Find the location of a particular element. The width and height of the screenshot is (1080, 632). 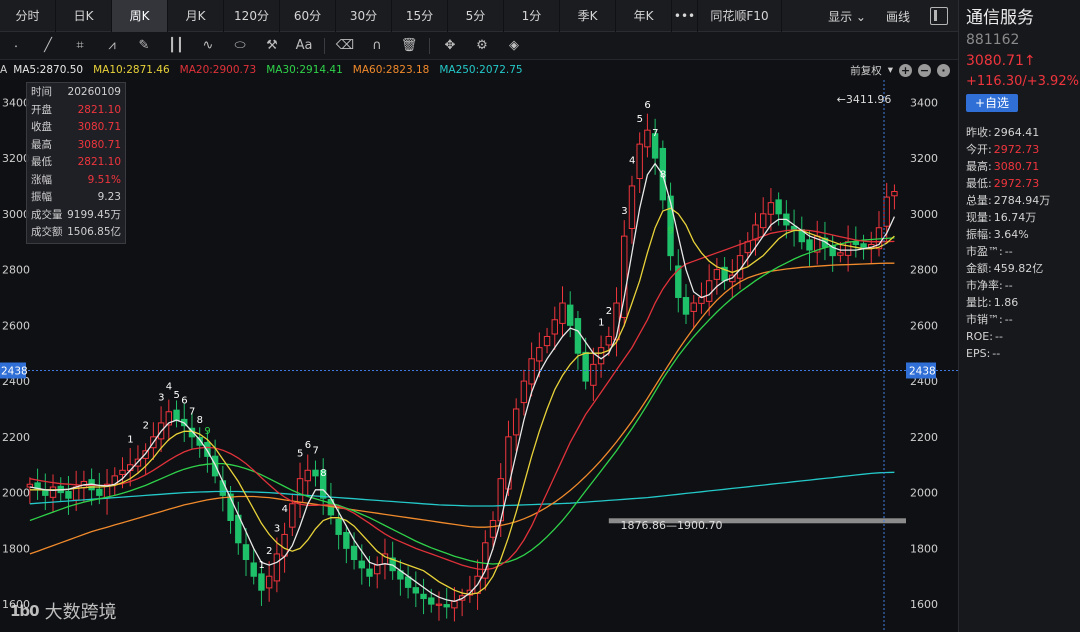

watermark-text: 大数跨境 is located at coordinates (80, 612).